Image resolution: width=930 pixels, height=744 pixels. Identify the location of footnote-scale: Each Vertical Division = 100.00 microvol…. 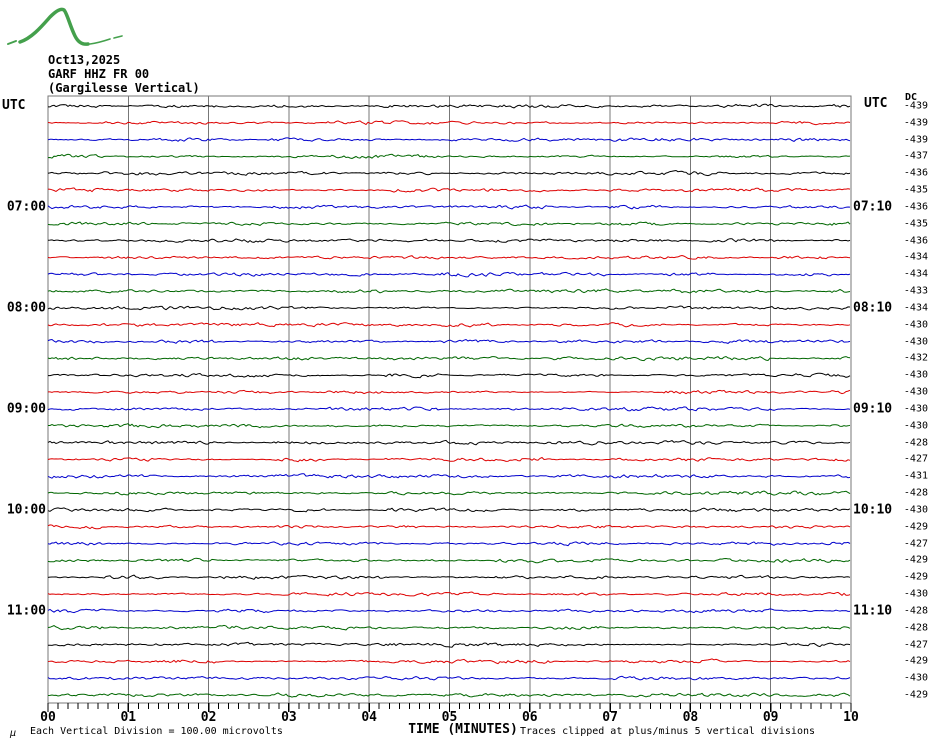
(156, 731).